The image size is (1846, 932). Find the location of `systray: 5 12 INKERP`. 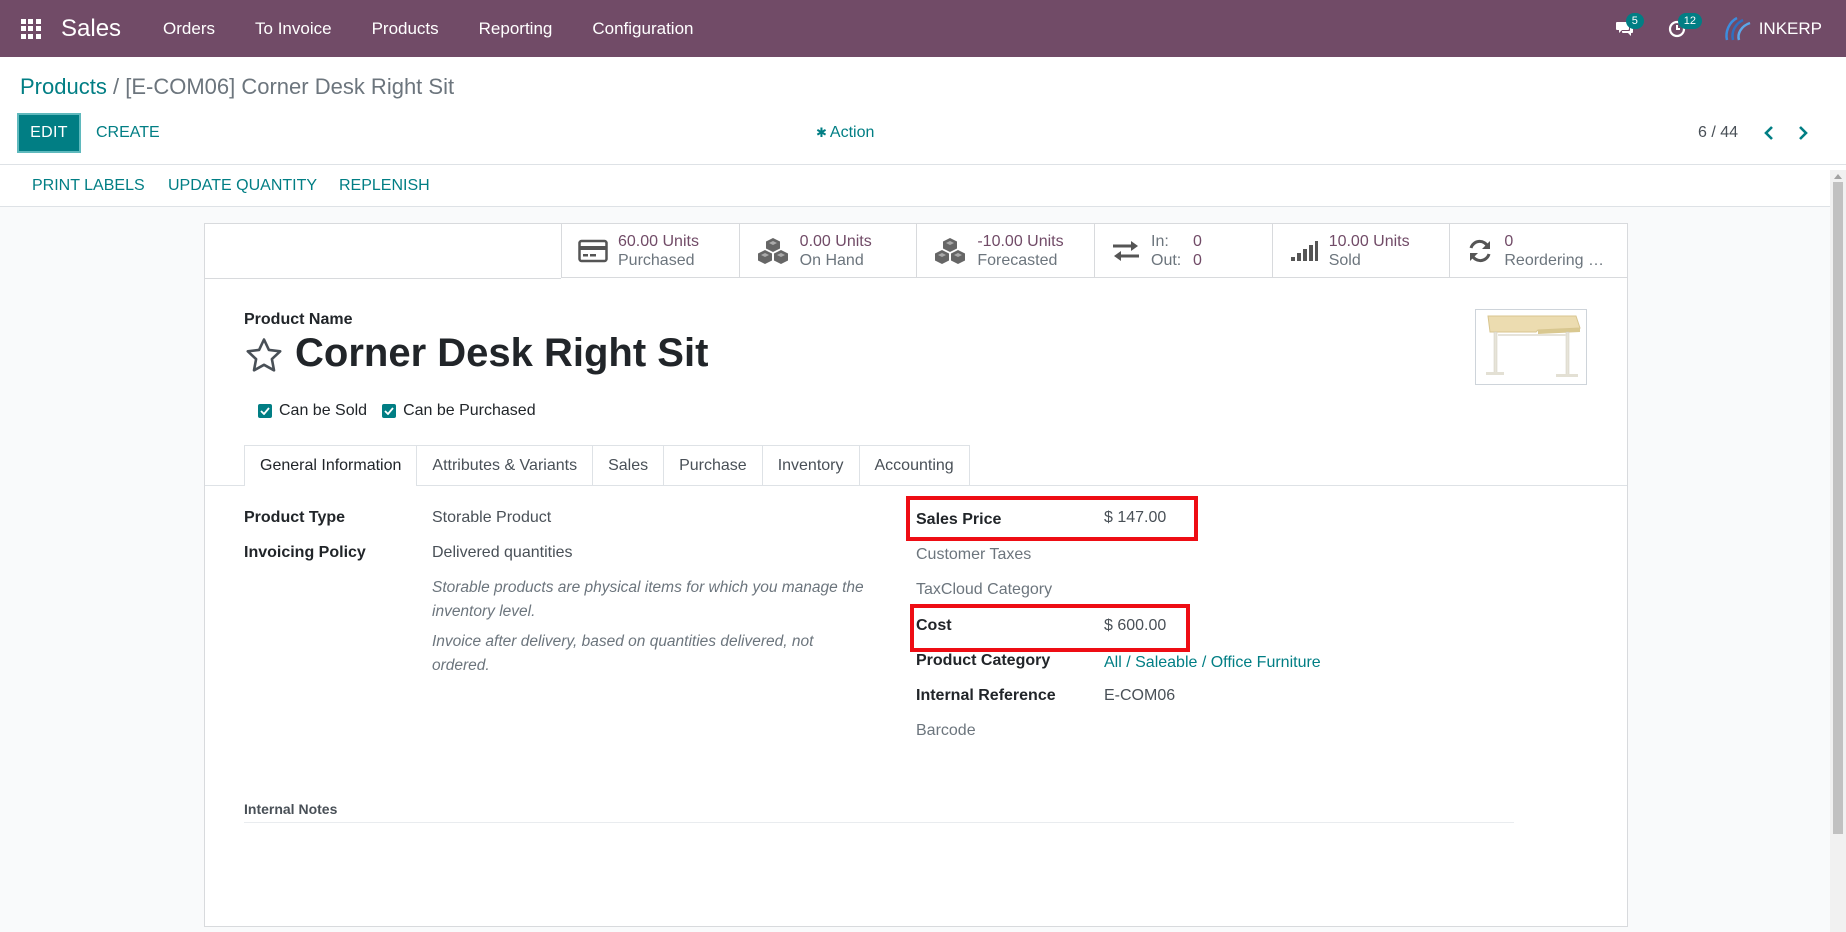

systray: 5 12 INKERP is located at coordinates (1722, 28).